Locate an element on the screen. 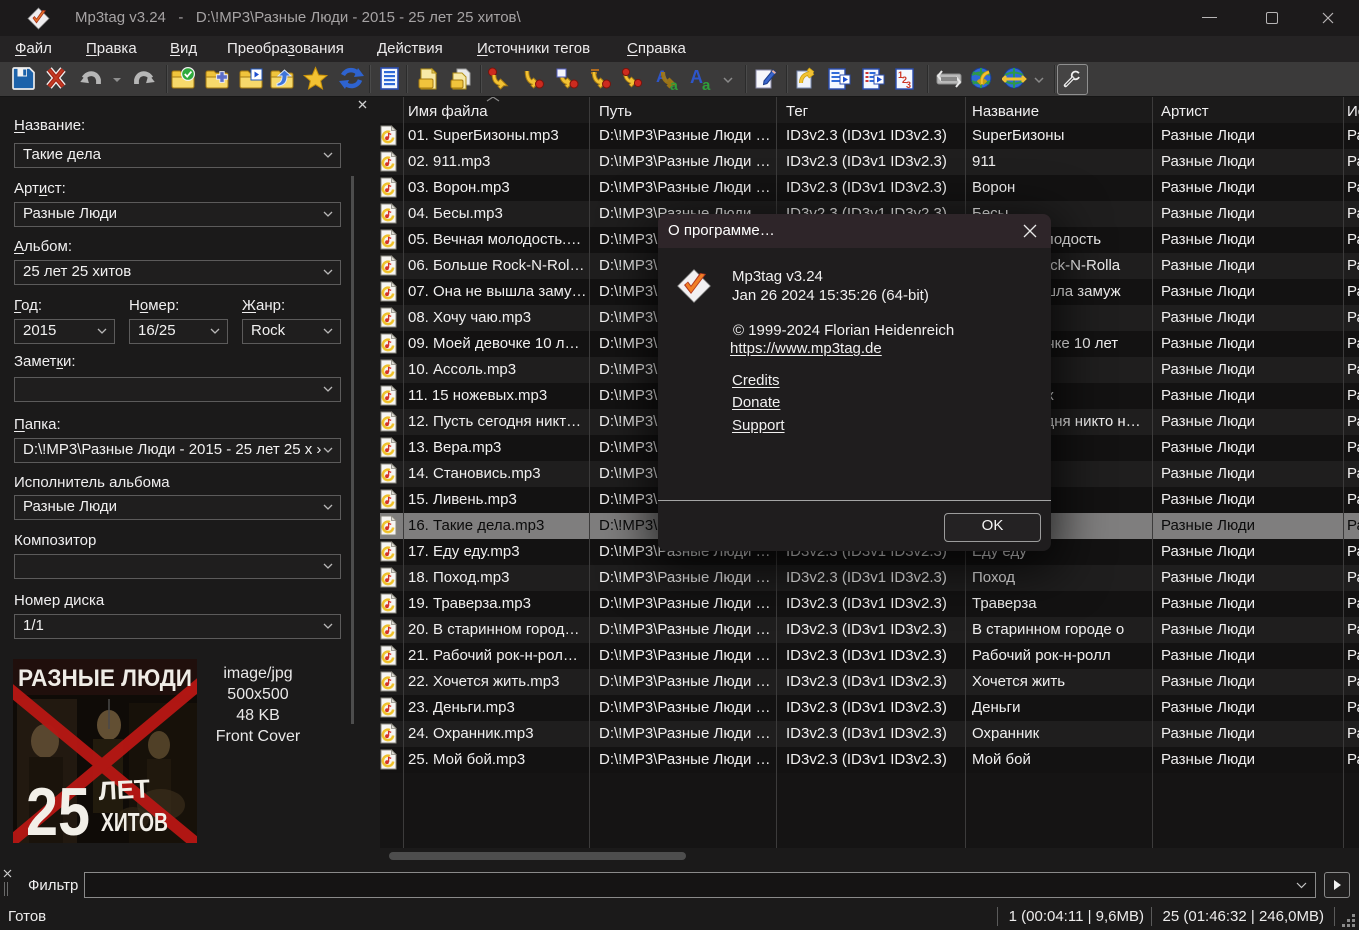 This screenshot has height=930, width=1359. svg-text: ХИТОВ is located at coordinates (134, 822).